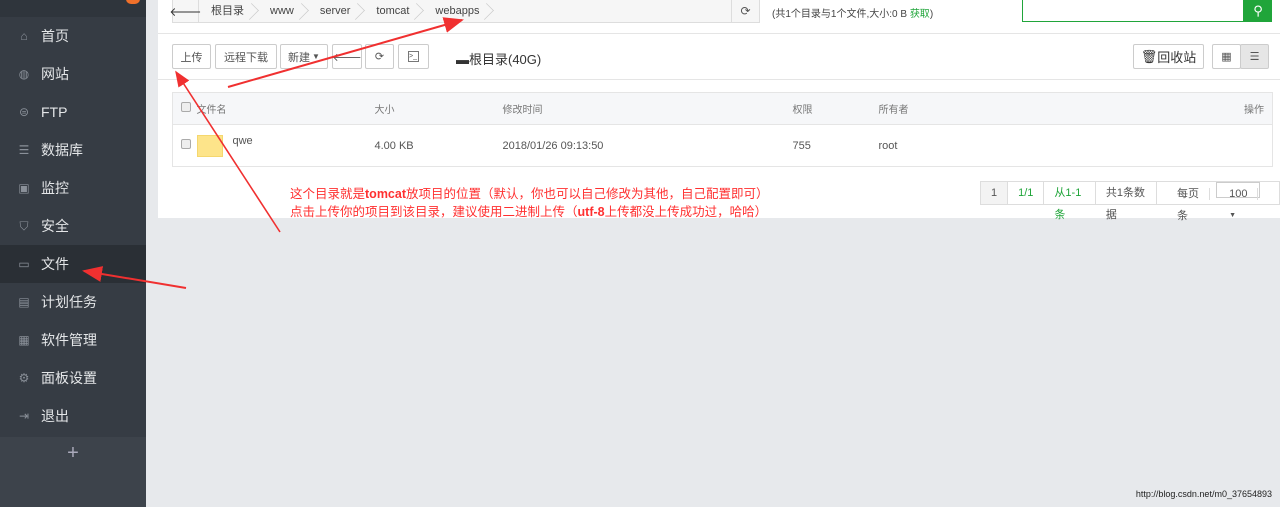 This screenshot has height=507, width=1280. I want to click on table-row: qwe 4.00 KB 2018/01/26 09:13:50 755 root, so click(723, 146).